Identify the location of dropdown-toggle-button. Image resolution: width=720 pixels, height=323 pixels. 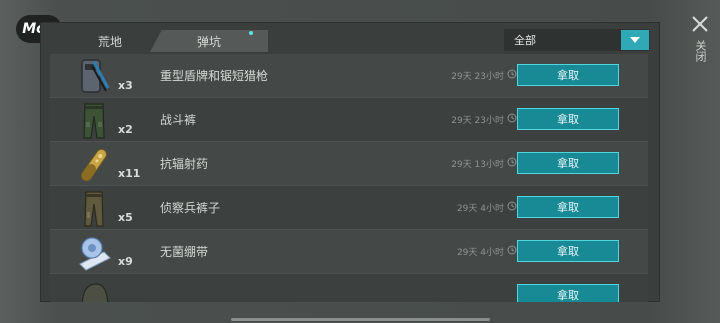
(635, 40).